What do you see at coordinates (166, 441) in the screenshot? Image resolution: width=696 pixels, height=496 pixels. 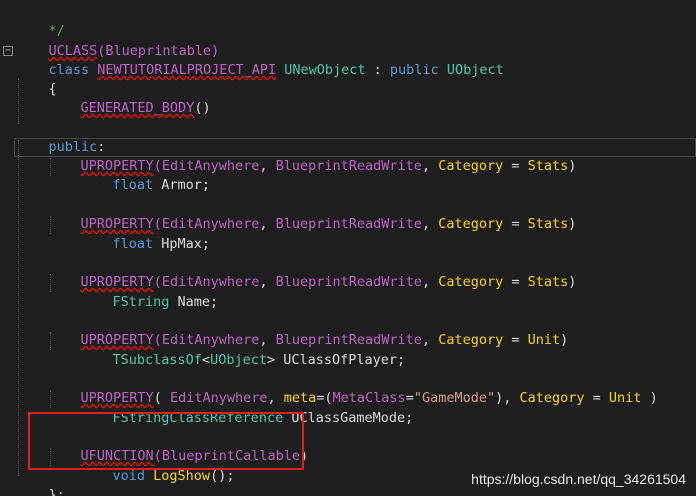 I see `annotation-highlight-box` at bounding box center [166, 441].